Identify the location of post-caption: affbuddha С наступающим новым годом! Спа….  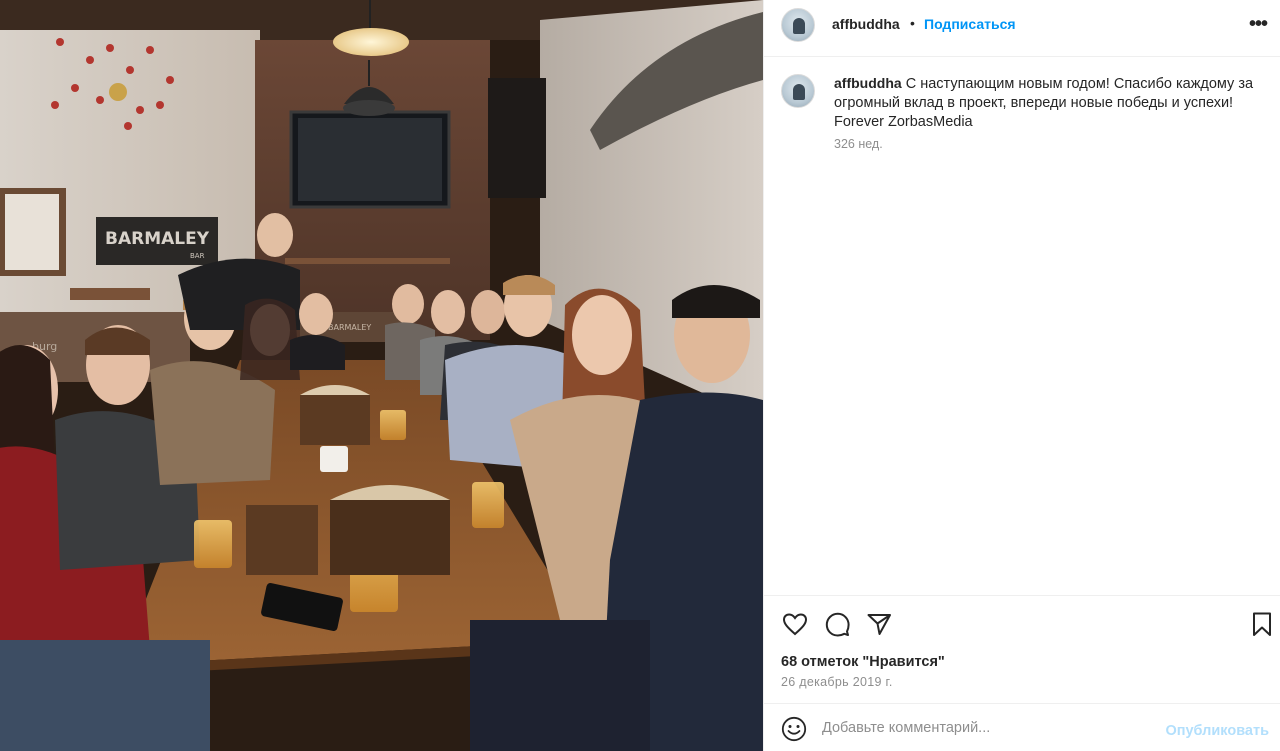
(1044, 103).